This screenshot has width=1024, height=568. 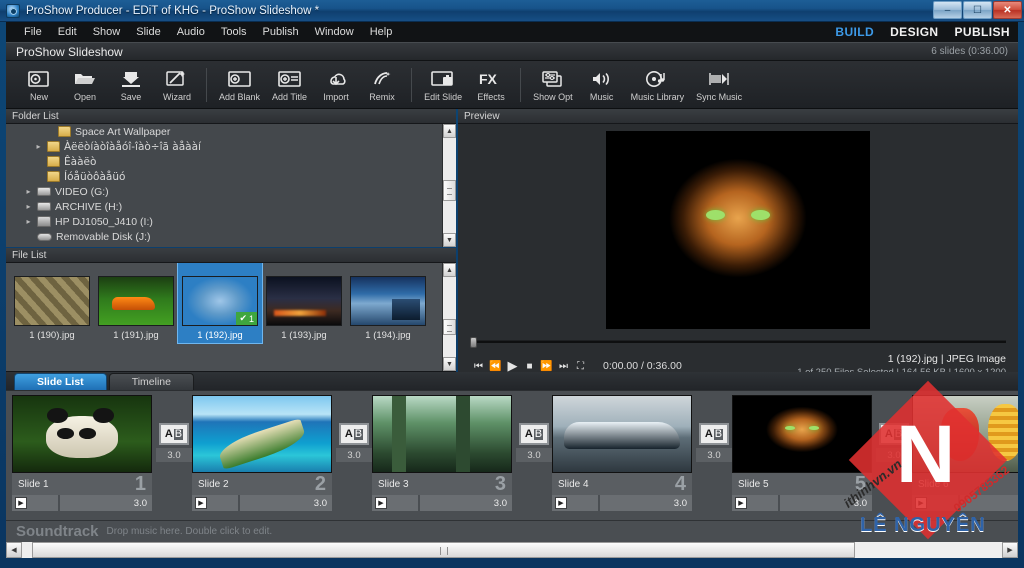 What do you see at coordinates (151, 381) in the screenshot?
I see `tab-timeline: Timeline` at bounding box center [151, 381].